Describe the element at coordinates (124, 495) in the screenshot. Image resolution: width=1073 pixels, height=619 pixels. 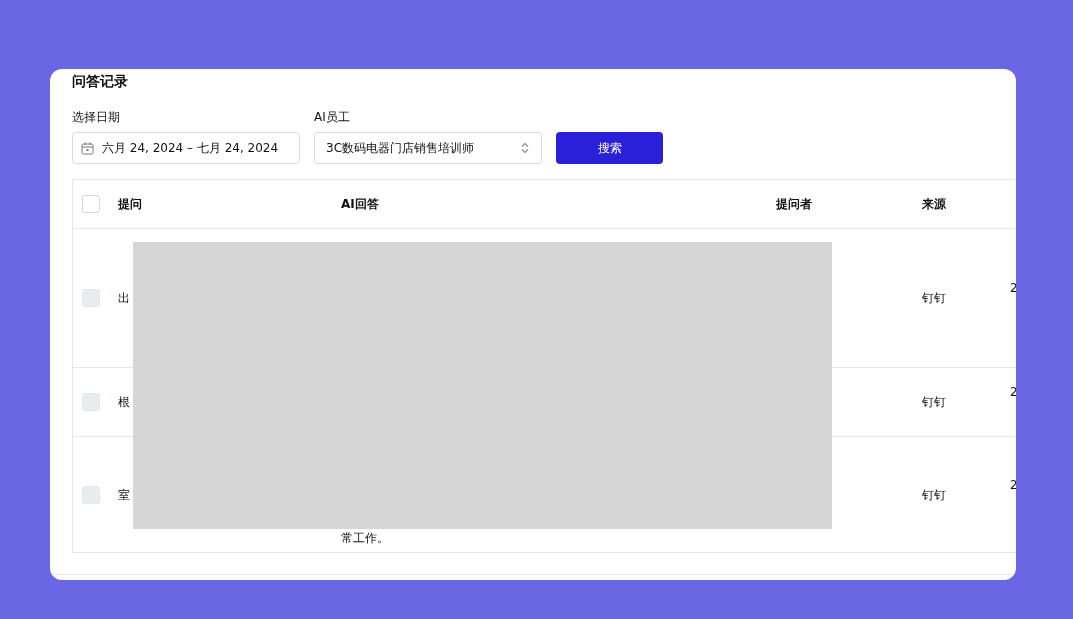
I see `table-cell: 室` at that location.